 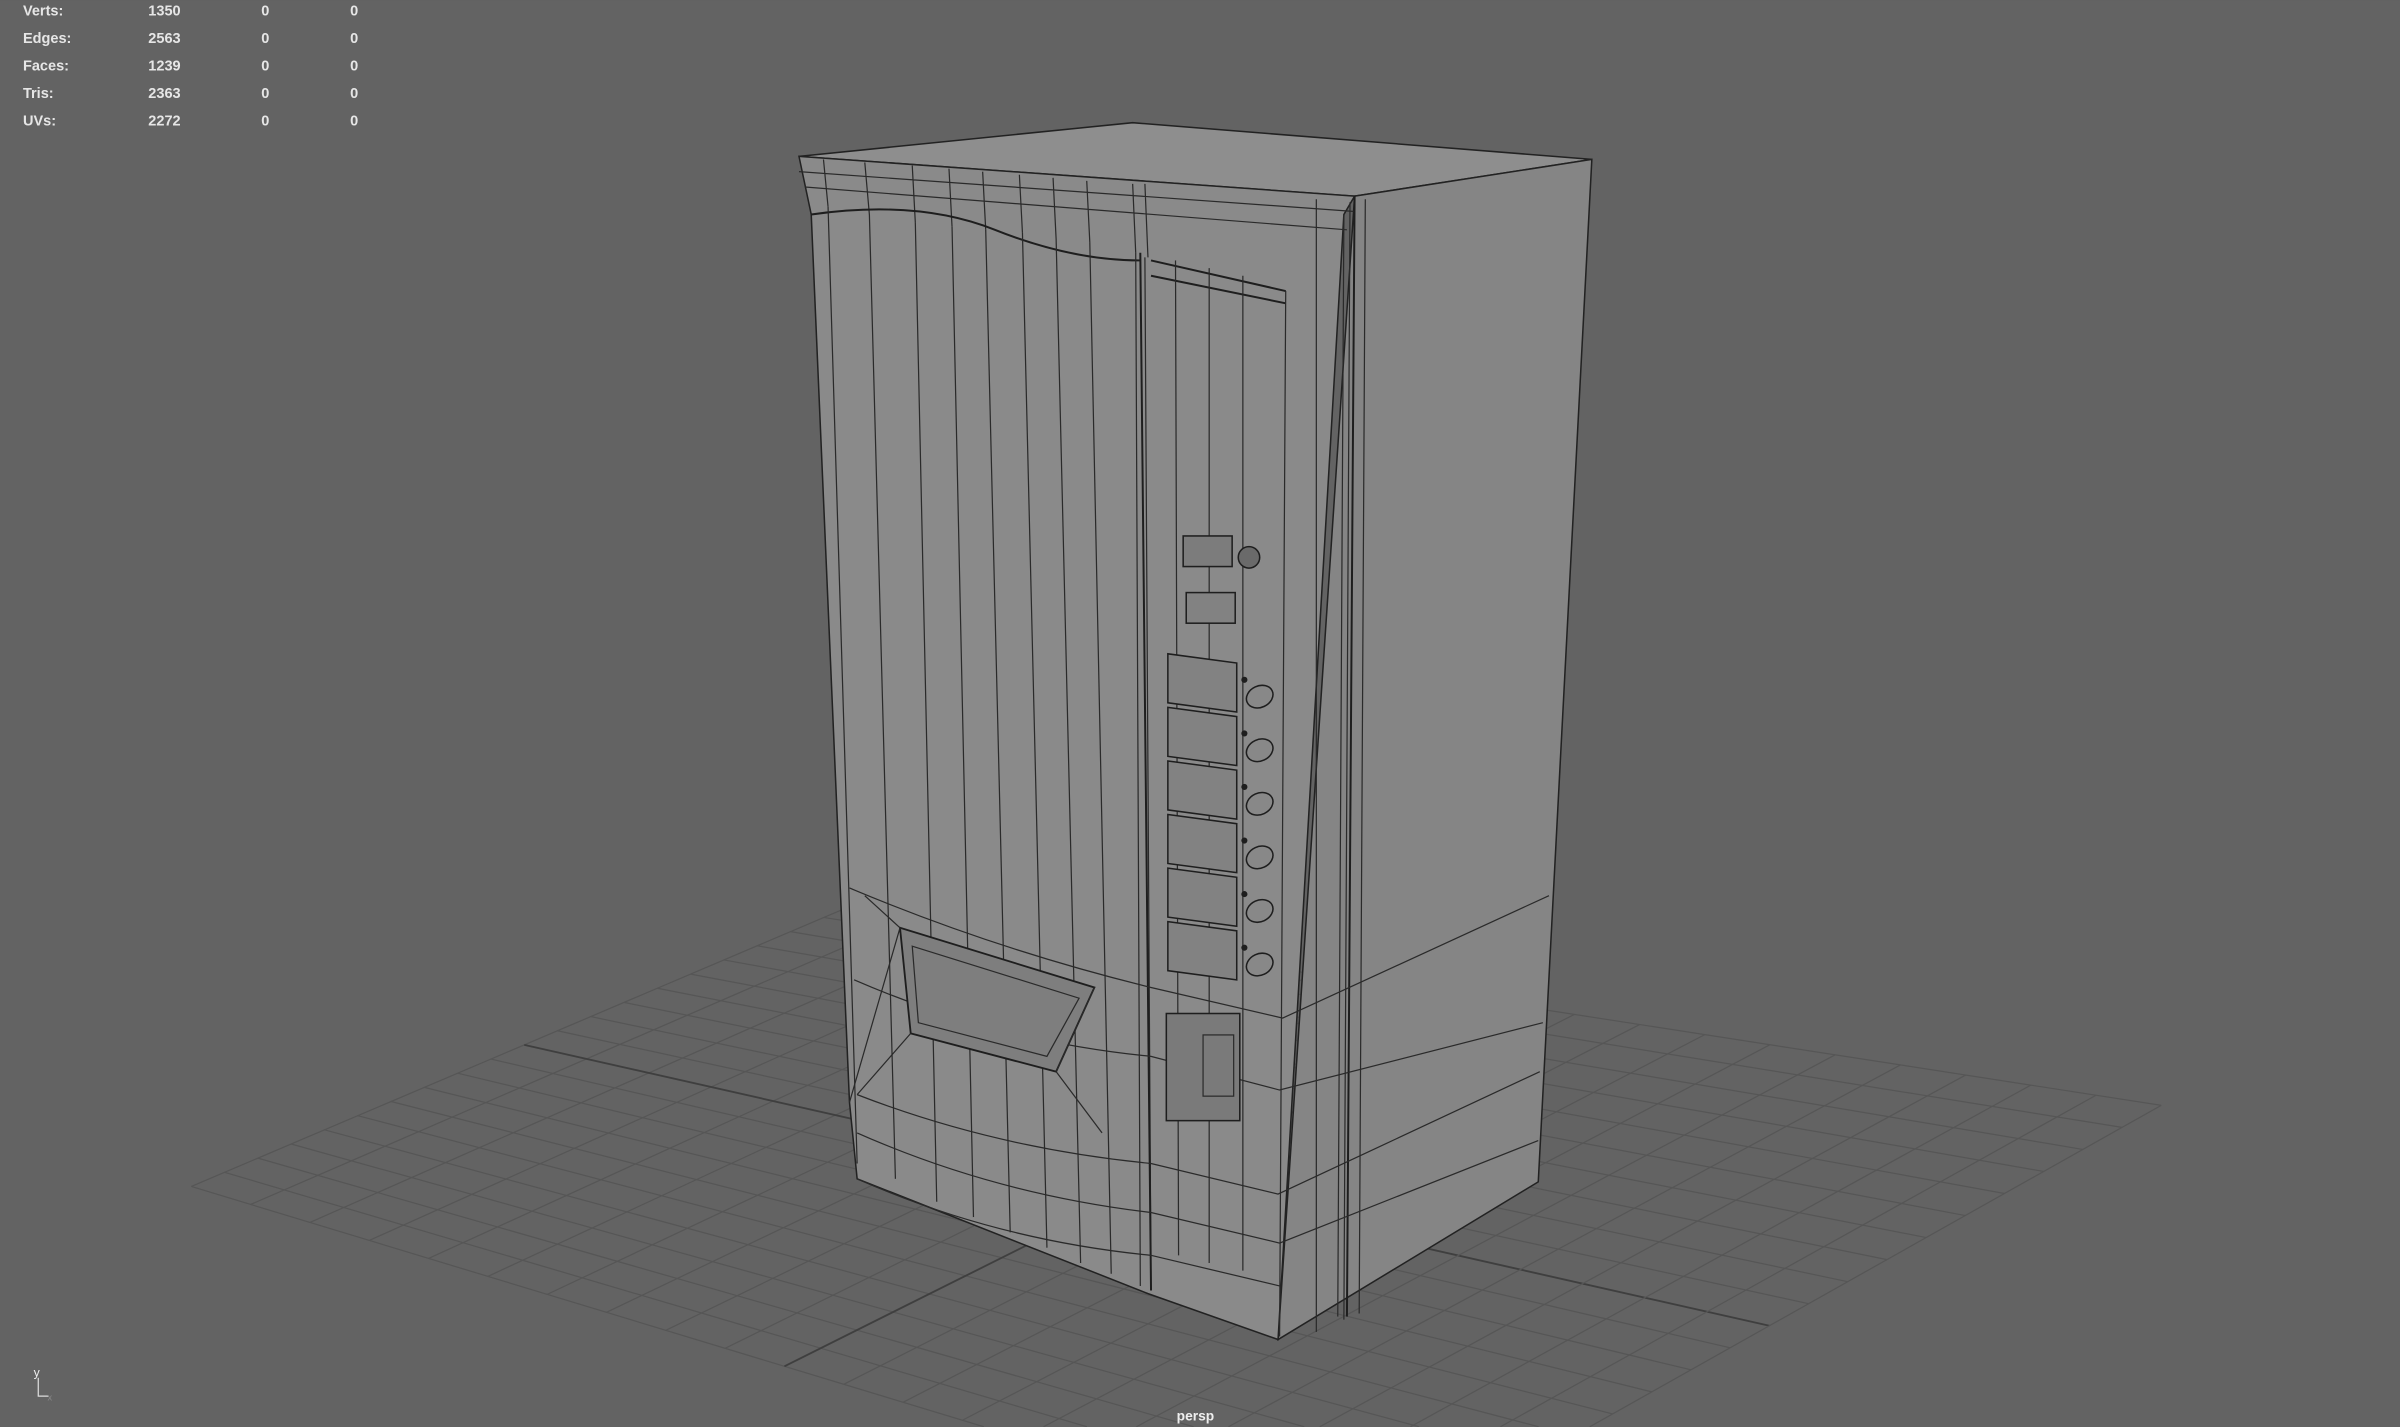 What do you see at coordinates (49, 1398) in the screenshot?
I see `axis-x-label: x` at bounding box center [49, 1398].